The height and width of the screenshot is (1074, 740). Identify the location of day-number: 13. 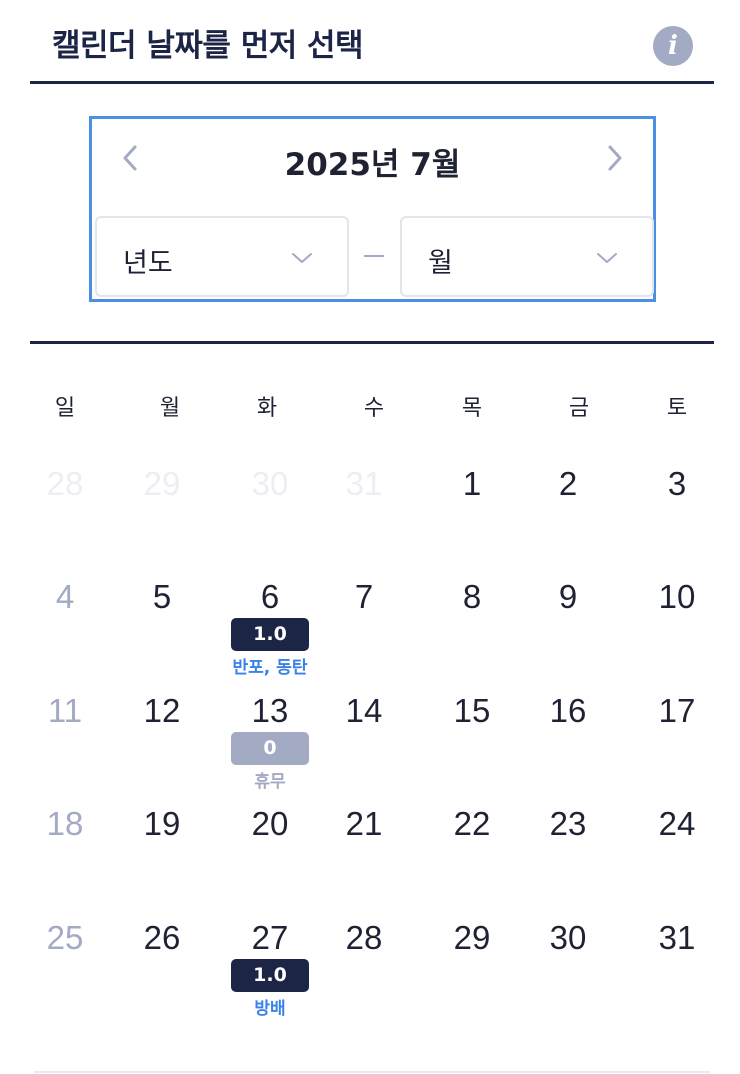
(270, 710).